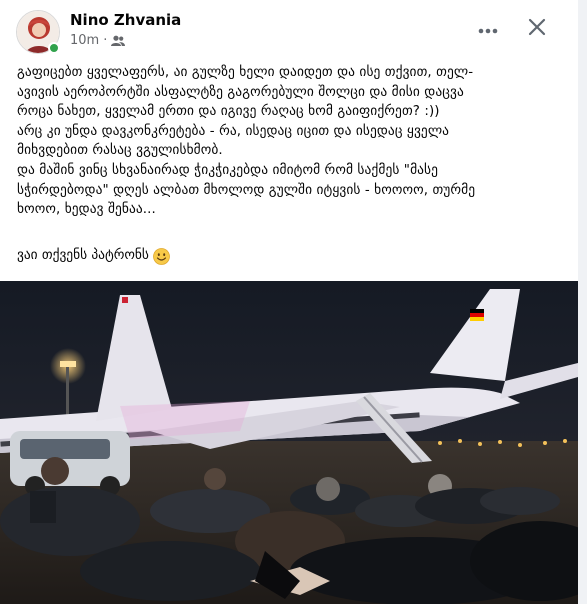  I want to click on post-header: Nino Zhvania 10m ·, so click(289, 31).